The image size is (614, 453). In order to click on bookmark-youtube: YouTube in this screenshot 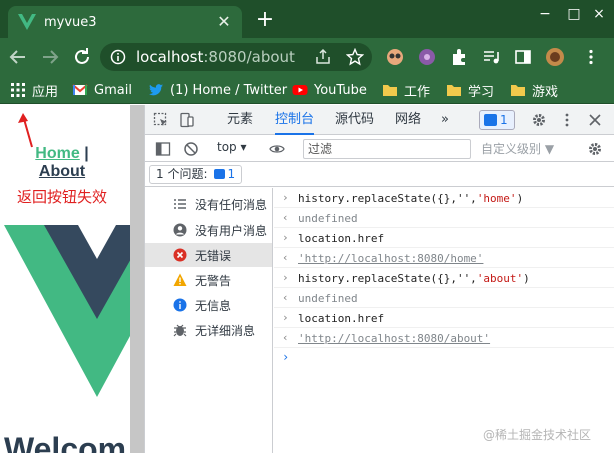, I will do `click(329, 90)`.